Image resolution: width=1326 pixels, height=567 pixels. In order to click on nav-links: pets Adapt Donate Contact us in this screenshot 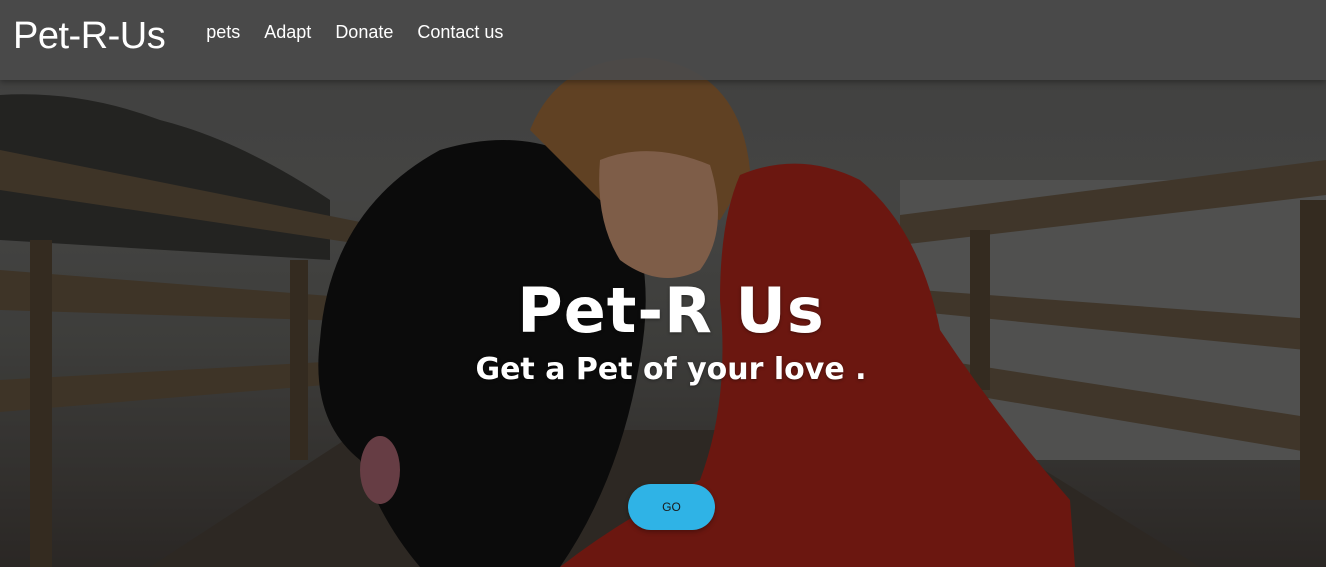, I will do `click(366, 32)`.